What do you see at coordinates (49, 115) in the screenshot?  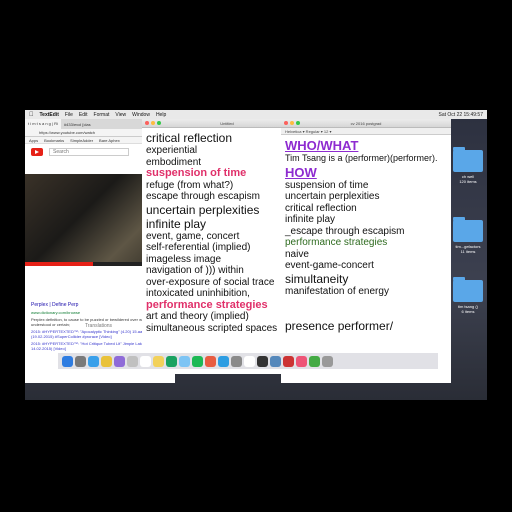 I see `menu-app-name: TextEdit` at bounding box center [49, 115].